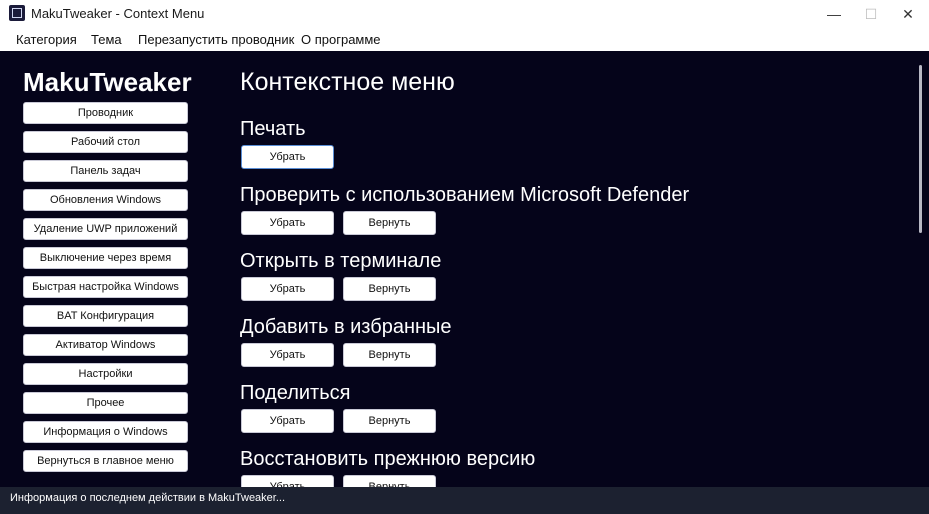  I want to click on share-remove-button: Убрать, so click(287, 421).